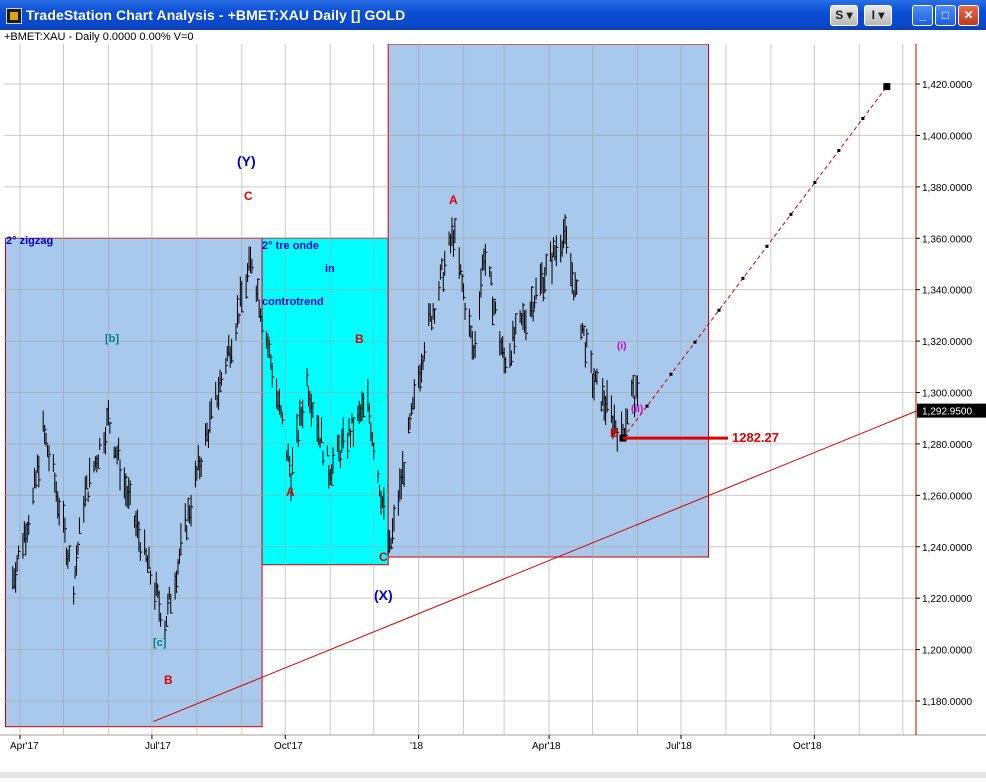  Describe the element at coordinates (158, 746) in the screenshot. I see `time-tick-label: Jul'17` at that location.